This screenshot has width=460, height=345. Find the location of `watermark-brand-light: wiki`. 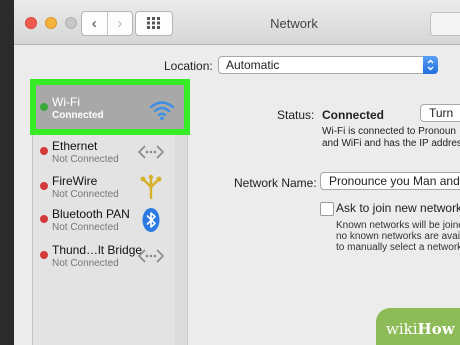

watermark-brand-light: wiki is located at coordinates (402, 329).